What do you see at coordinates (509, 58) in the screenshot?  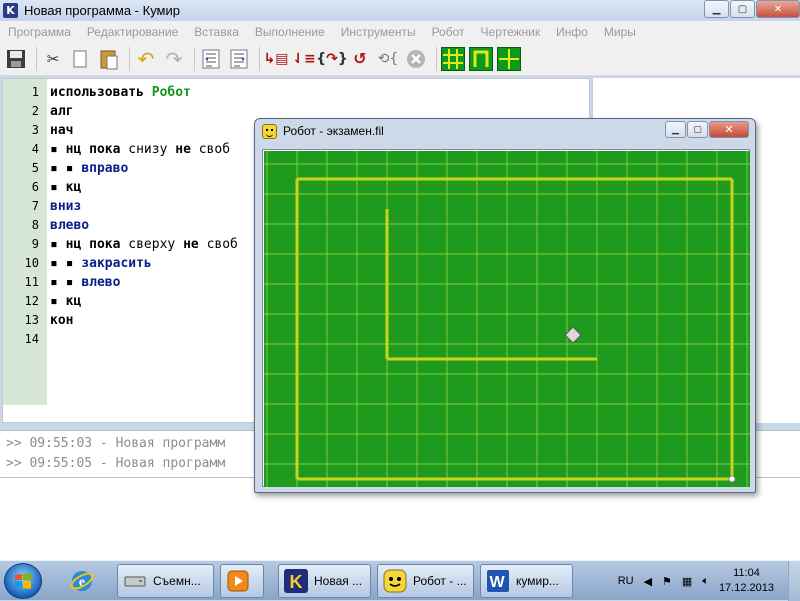 I see `robot-cross-icon` at bounding box center [509, 58].